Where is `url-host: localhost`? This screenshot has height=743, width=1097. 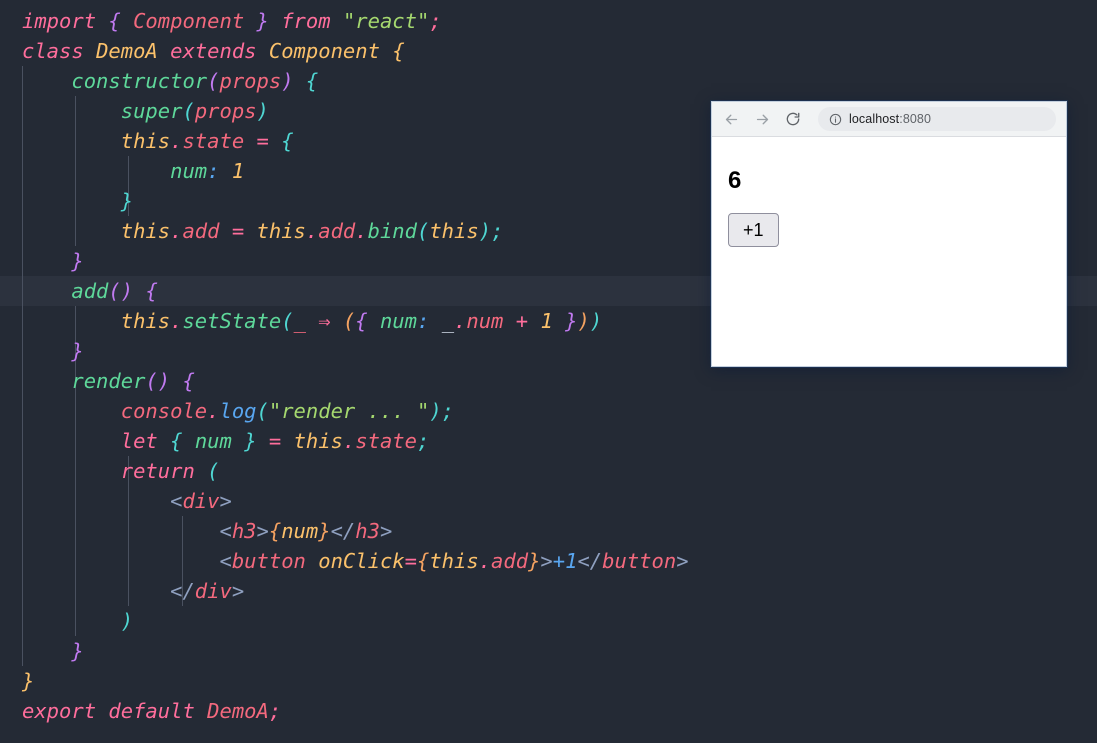 url-host: localhost is located at coordinates (874, 119).